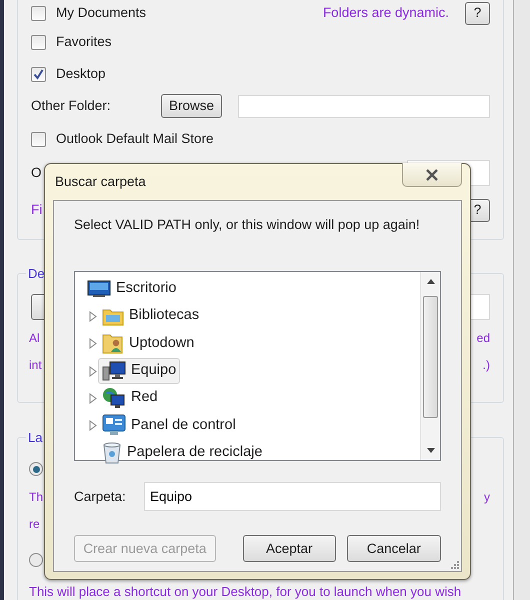 This screenshot has width=530, height=600. What do you see at coordinates (385, 13) in the screenshot?
I see `info-text: Folders are dynamic.` at bounding box center [385, 13].